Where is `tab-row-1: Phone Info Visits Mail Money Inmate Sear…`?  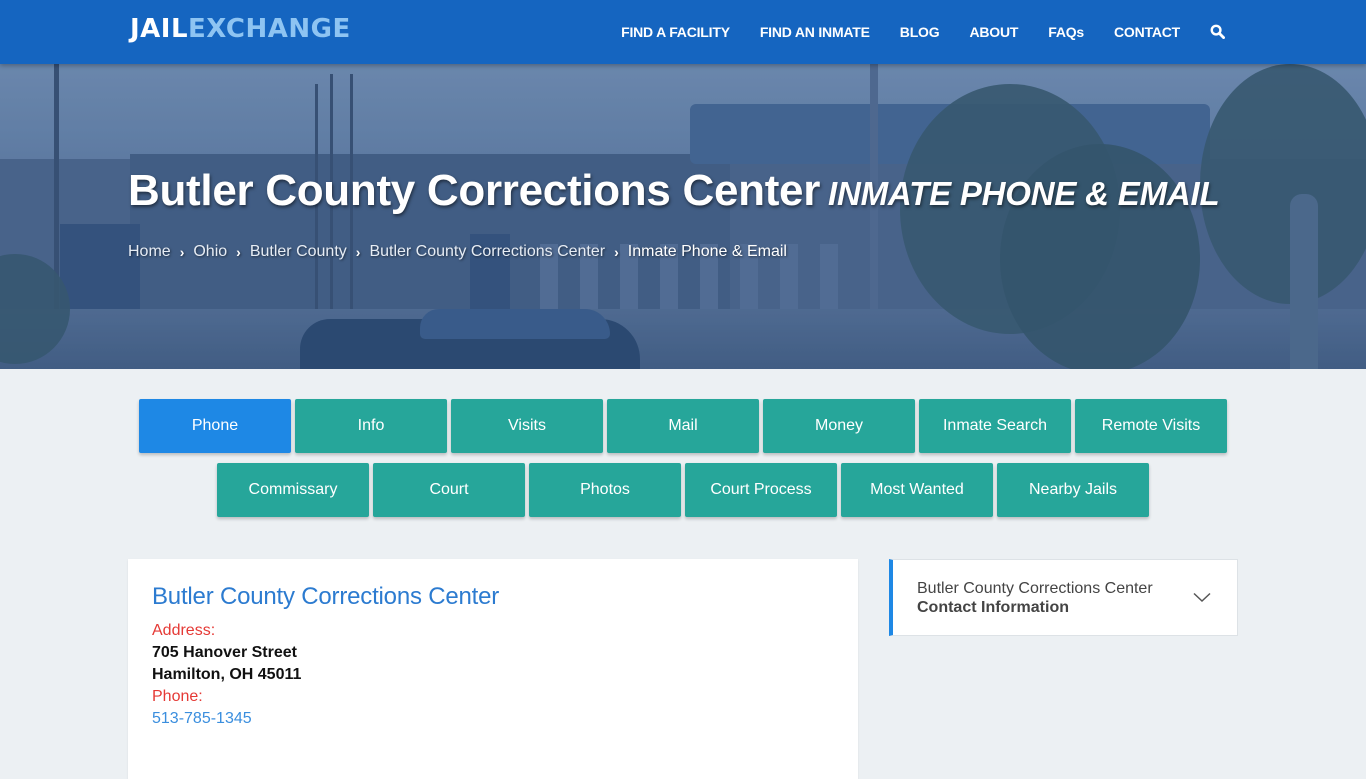
tab-row-1: Phone Info Visits Mail Money Inmate Sear… is located at coordinates (683, 426).